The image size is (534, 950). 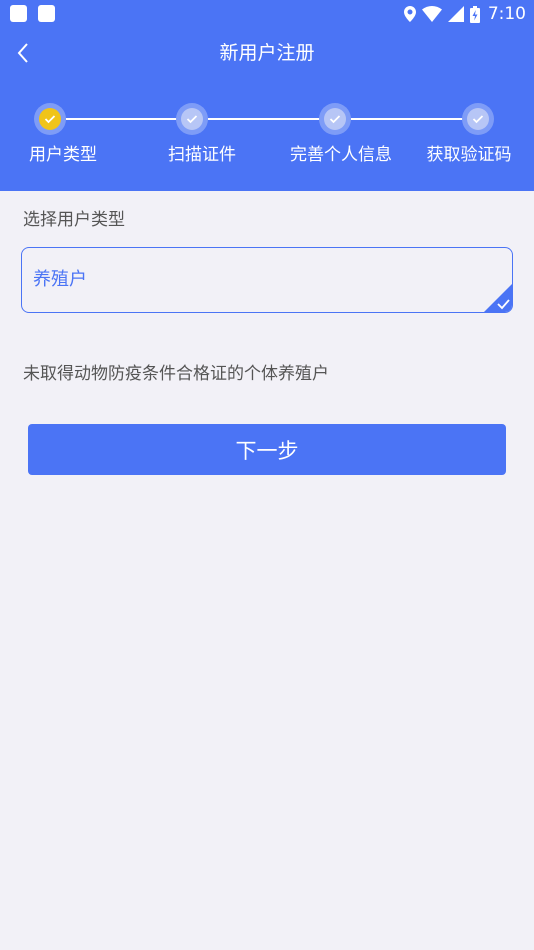 What do you see at coordinates (267, 449) in the screenshot?
I see `next-button: 下一步` at bounding box center [267, 449].